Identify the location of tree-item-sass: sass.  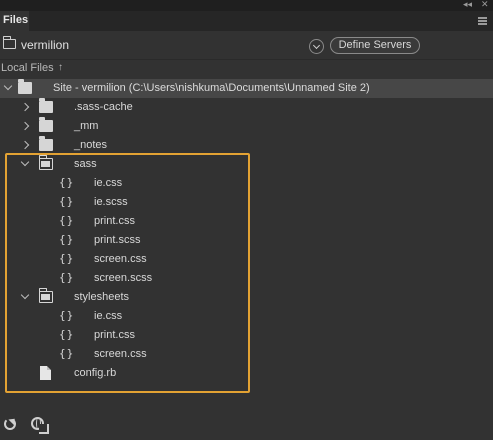
(246, 164).